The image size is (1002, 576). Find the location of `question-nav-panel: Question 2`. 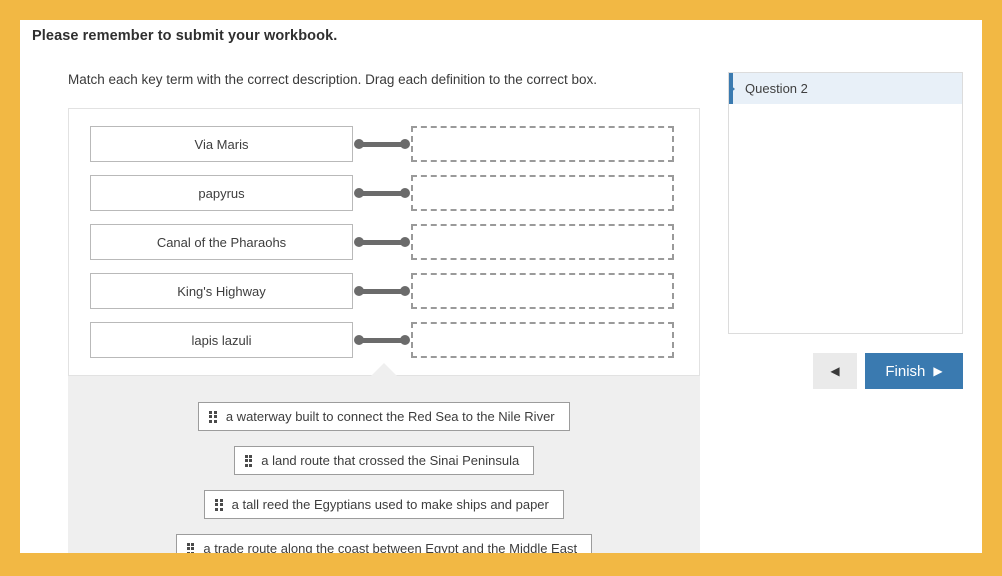

question-nav-panel: Question 2 is located at coordinates (845, 203).